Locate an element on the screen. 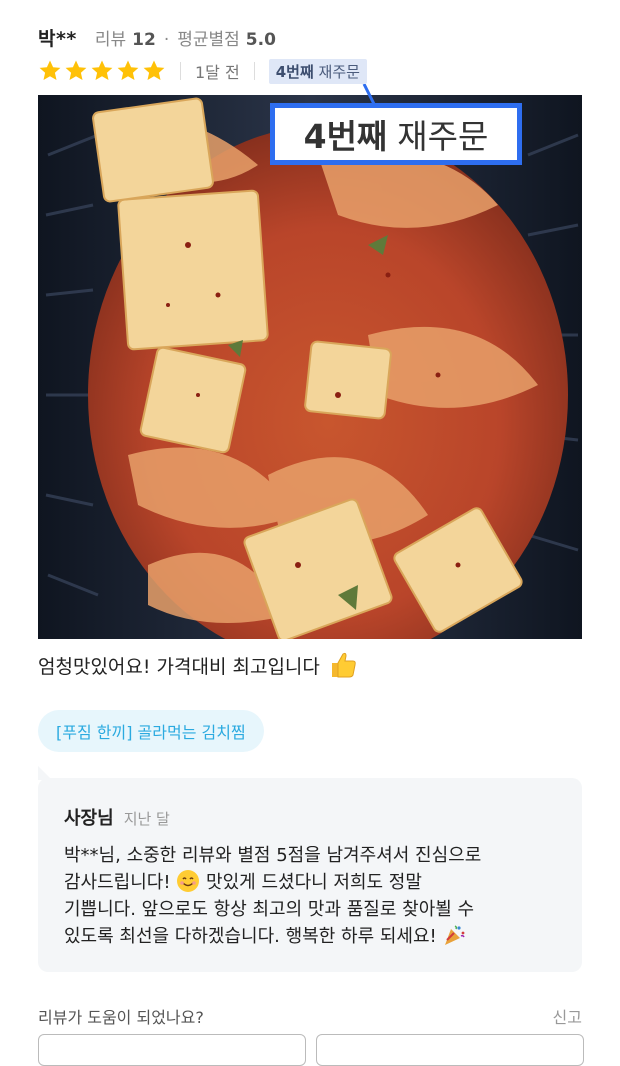 Image resolution: width=620 pixels, height=1066 pixels. review-content: 엄청맛있어요! 가격대비 최고입니다 is located at coordinates (198, 665).